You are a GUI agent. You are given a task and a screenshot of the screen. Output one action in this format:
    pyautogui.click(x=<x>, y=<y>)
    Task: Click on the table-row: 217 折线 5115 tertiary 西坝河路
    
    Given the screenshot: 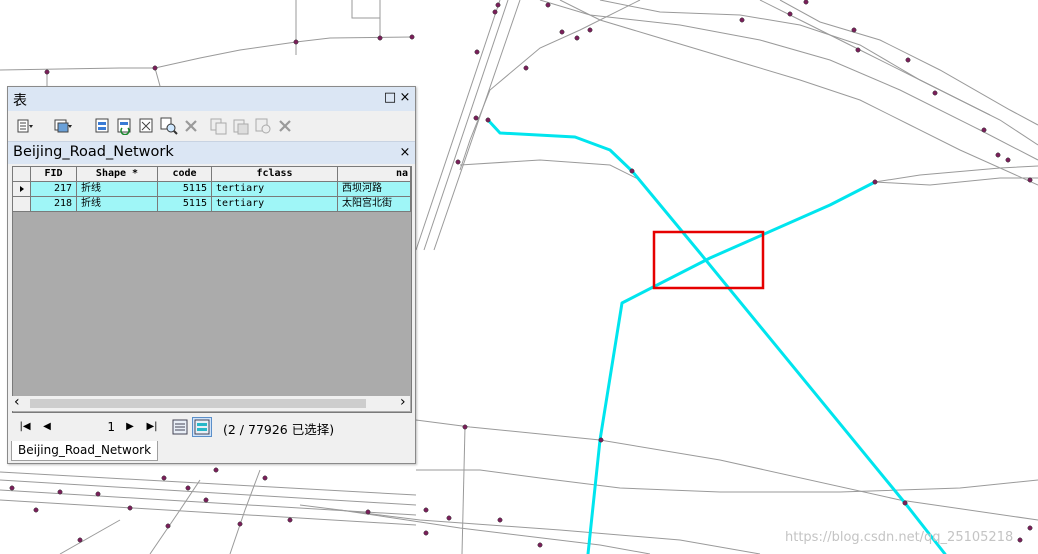 What is the action you would take?
    pyautogui.click(x=212, y=189)
    